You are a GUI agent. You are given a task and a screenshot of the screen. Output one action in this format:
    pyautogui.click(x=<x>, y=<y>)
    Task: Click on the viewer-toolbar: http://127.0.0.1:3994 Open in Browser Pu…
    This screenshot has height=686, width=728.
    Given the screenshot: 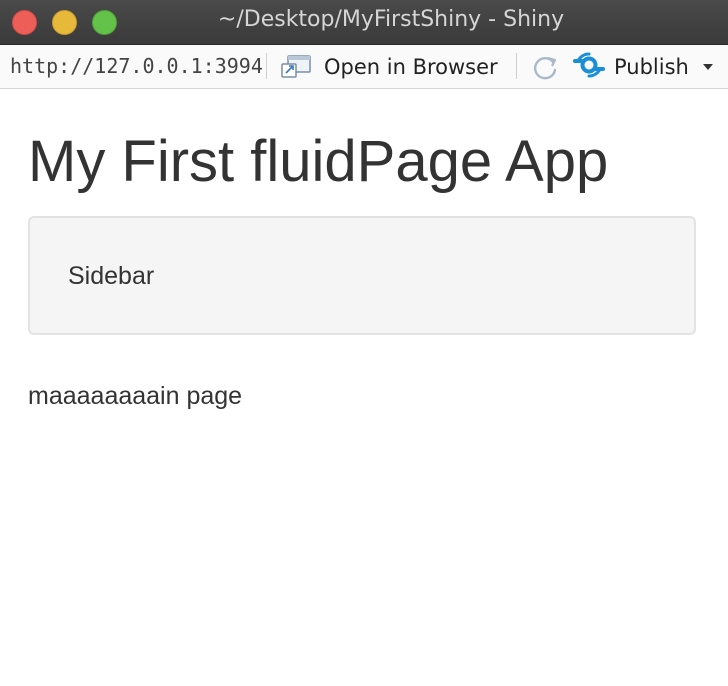 What is the action you would take?
    pyautogui.click(x=364, y=67)
    